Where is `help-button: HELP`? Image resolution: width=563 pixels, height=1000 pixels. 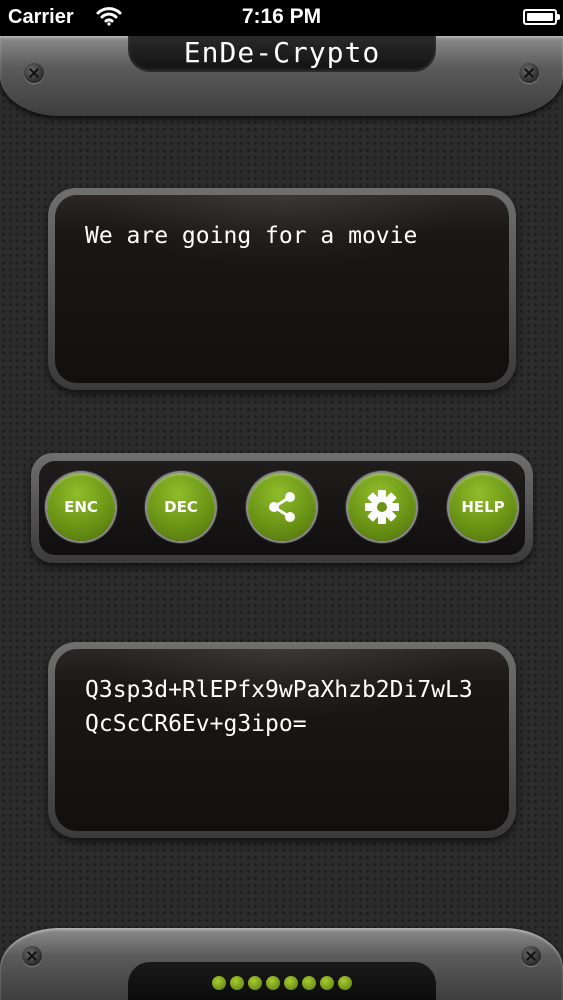 help-button: HELP is located at coordinates (483, 507).